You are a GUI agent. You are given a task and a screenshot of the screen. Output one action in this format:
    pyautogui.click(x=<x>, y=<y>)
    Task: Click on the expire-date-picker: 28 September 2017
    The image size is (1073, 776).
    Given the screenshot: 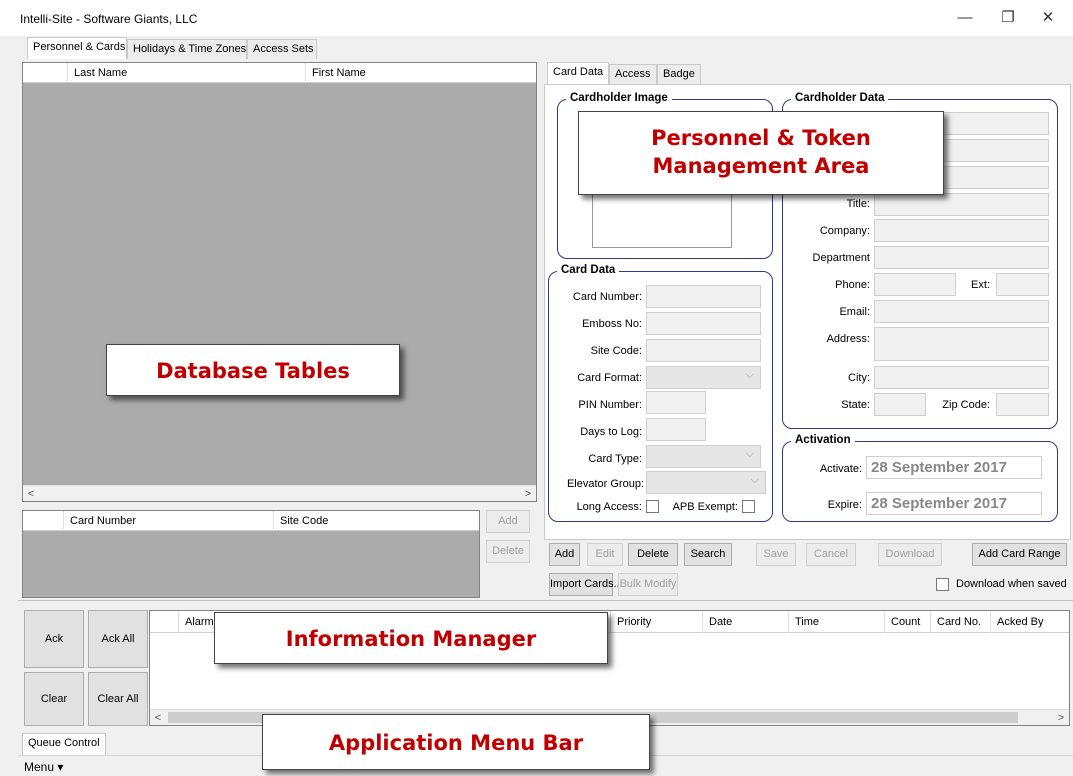 What is the action you would take?
    pyautogui.click(x=954, y=503)
    